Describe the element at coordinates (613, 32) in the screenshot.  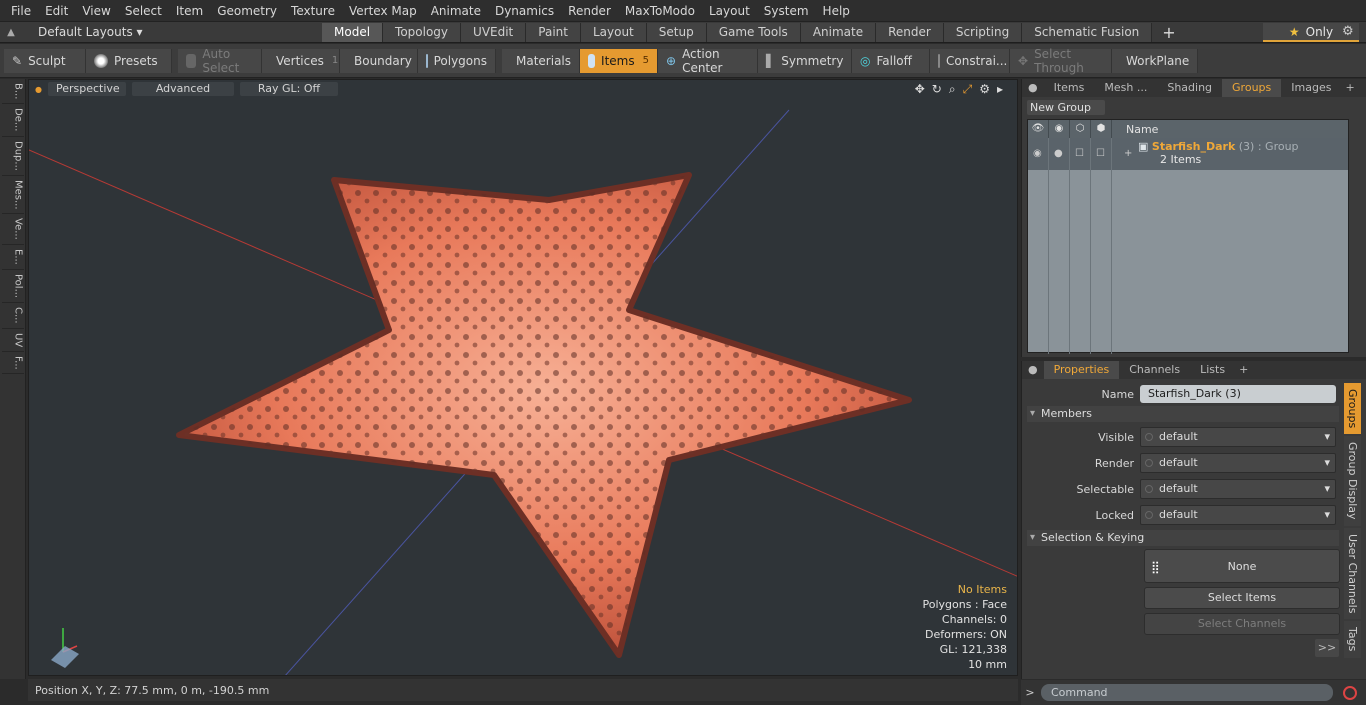
I see `tab-layout: Layout` at that location.